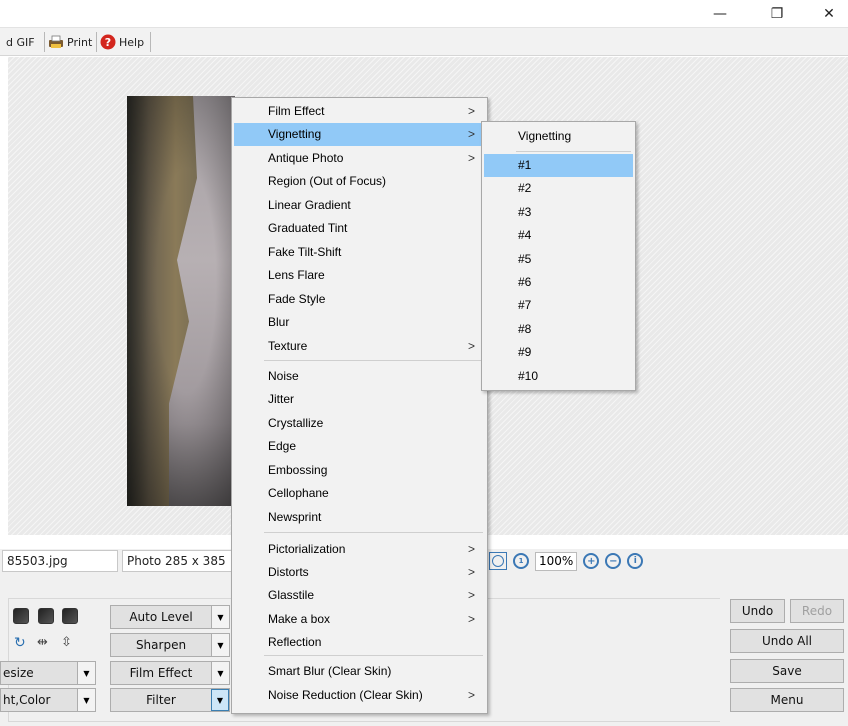 The width and height of the screenshot is (848, 726). What do you see at coordinates (359, 619) in the screenshot?
I see `menu-item: Make a box >` at bounding box center [359, 619].